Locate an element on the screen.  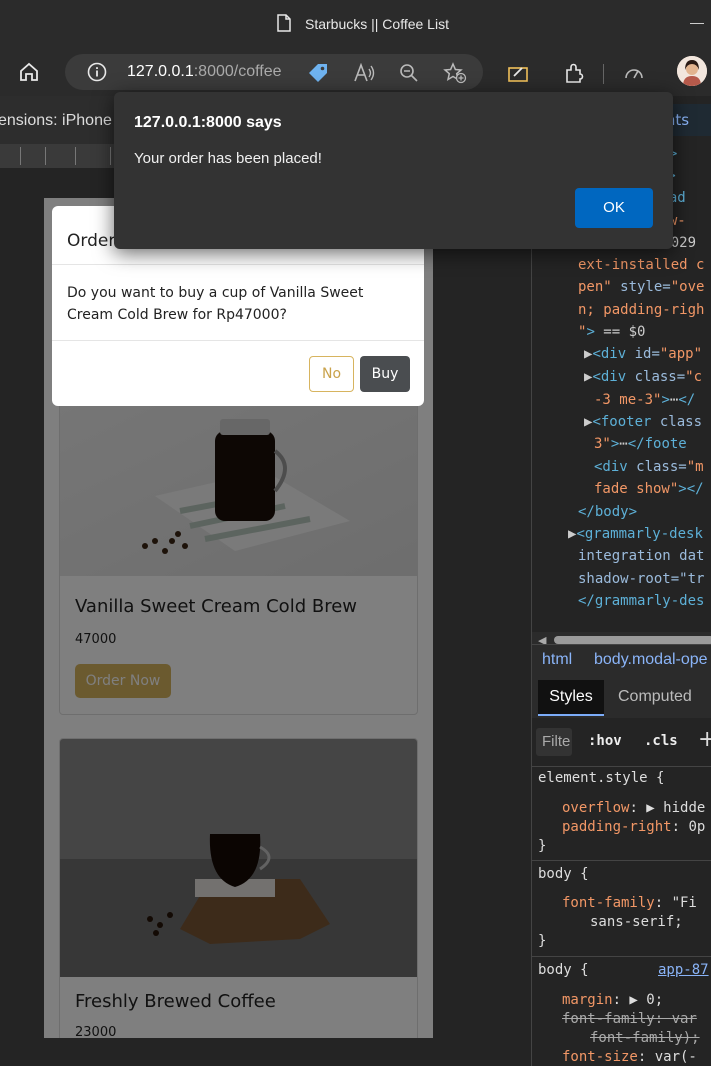
dom-node: shadow-root="tr is located at coordinates (641, 579).